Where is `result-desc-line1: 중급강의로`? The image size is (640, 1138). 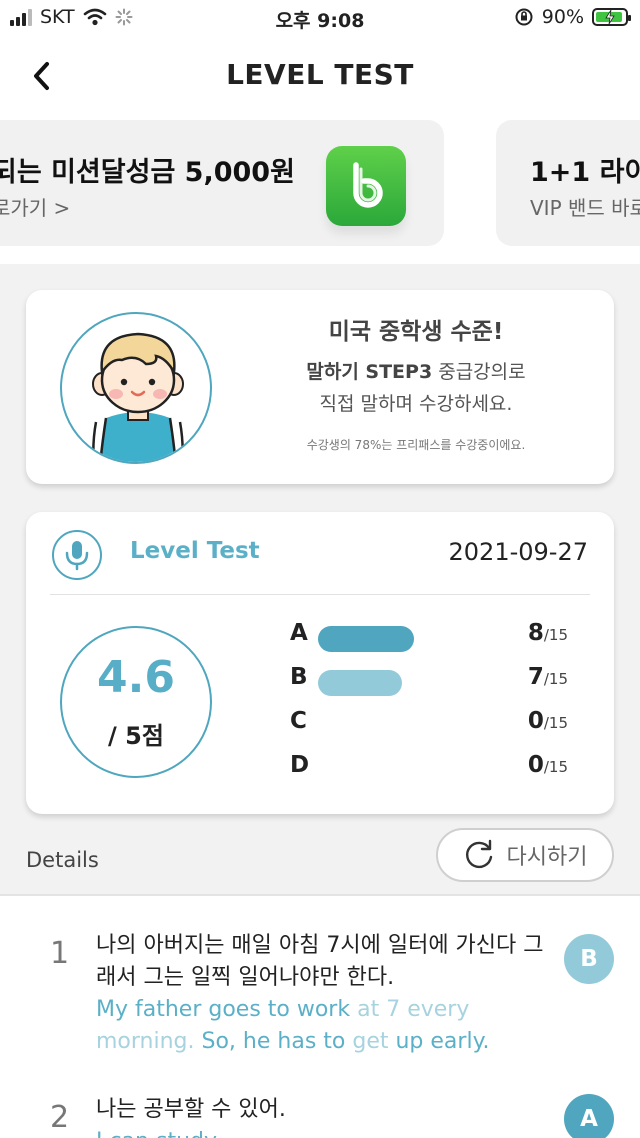 result-desc-line1: 중급강의로 is located at coordinates (479, 372).